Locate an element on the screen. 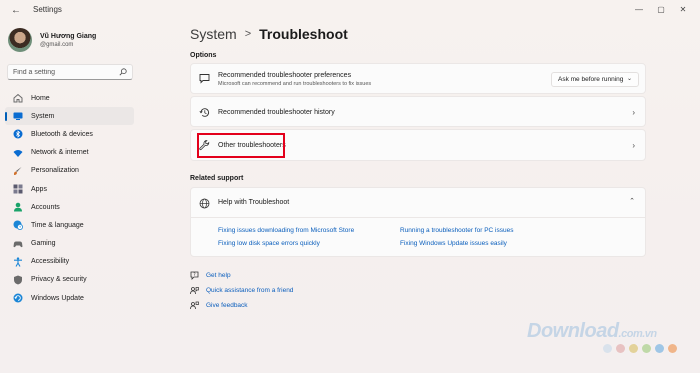 The height and width of the screenshot is (373, 700). window-controls: — ▢ ✕ is located at coordinates (661, 10).